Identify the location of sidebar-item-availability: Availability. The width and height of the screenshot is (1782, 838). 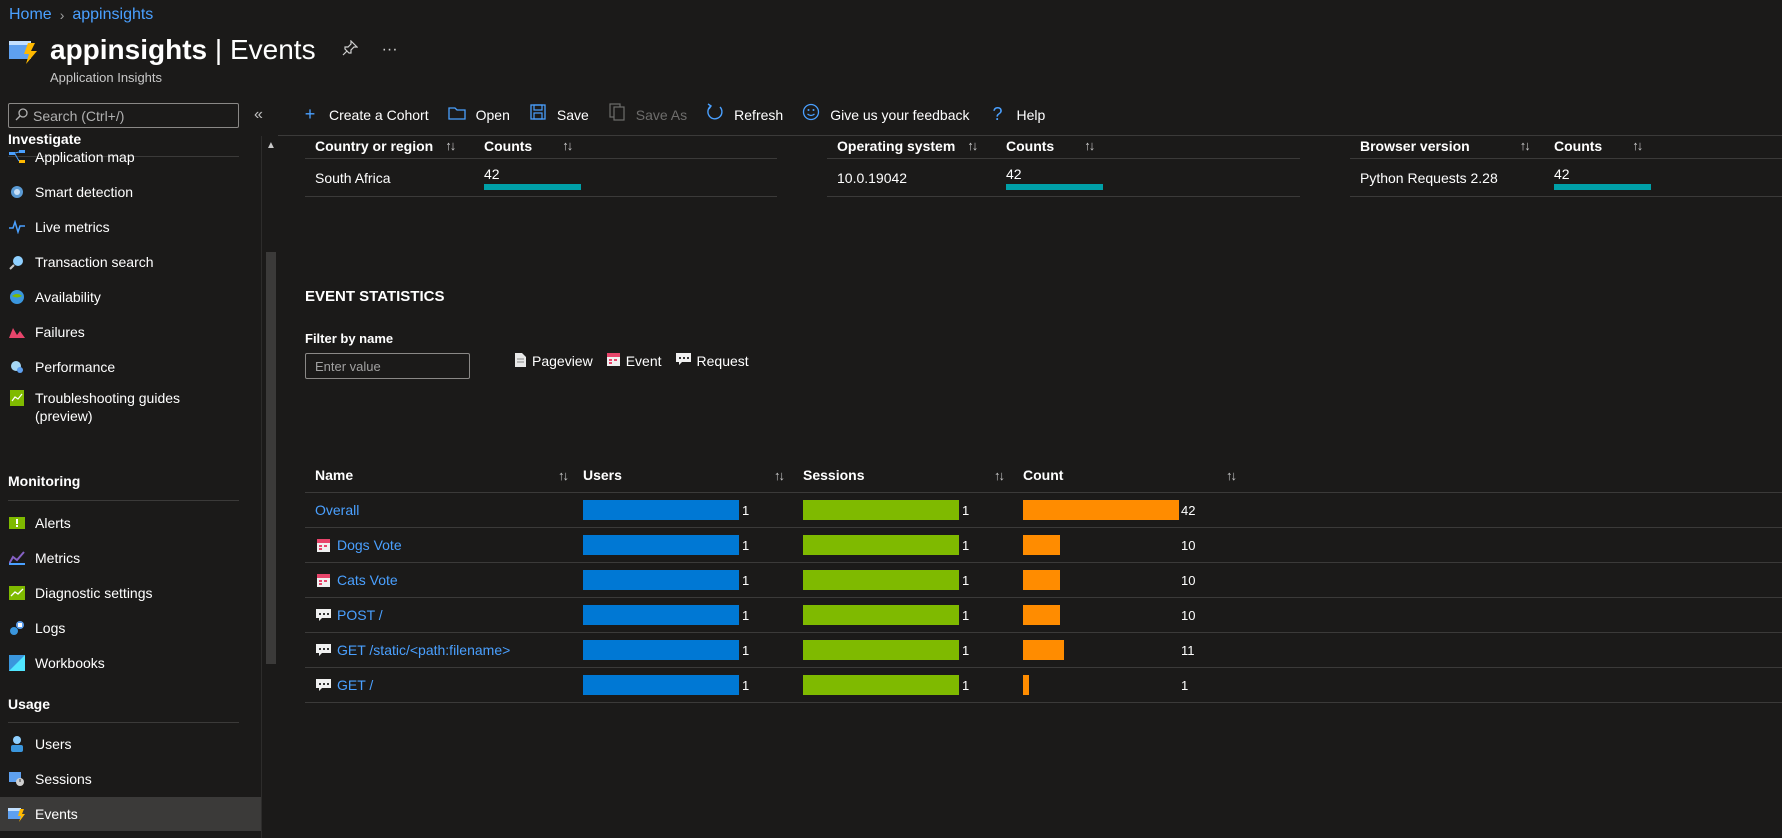
(130, 297).